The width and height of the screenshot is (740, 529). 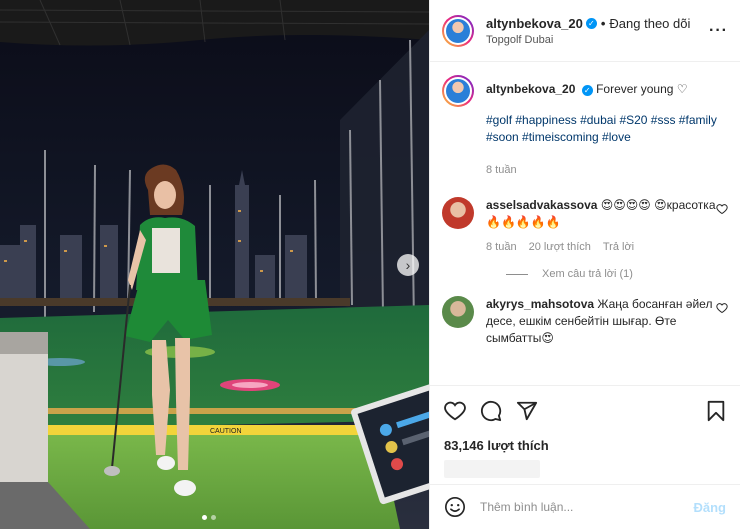 What do you see at coordinates (517, 274) in the screenshot?
I see `replies-divider` at bounding box center [517, 274].